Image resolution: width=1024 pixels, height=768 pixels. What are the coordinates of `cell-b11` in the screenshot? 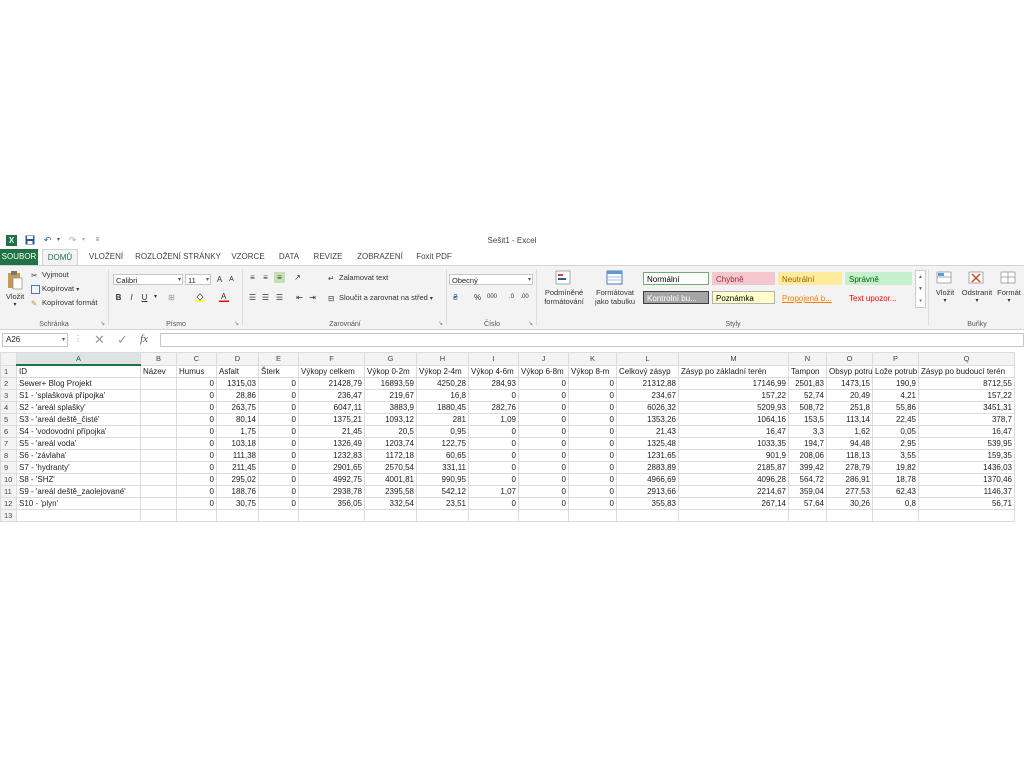 It's located at (158, 491).